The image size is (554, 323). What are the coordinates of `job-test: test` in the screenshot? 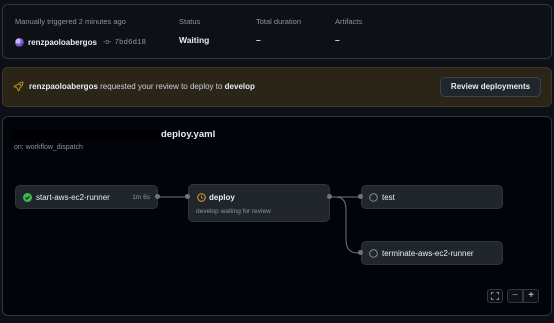 It's located at (432, 197).